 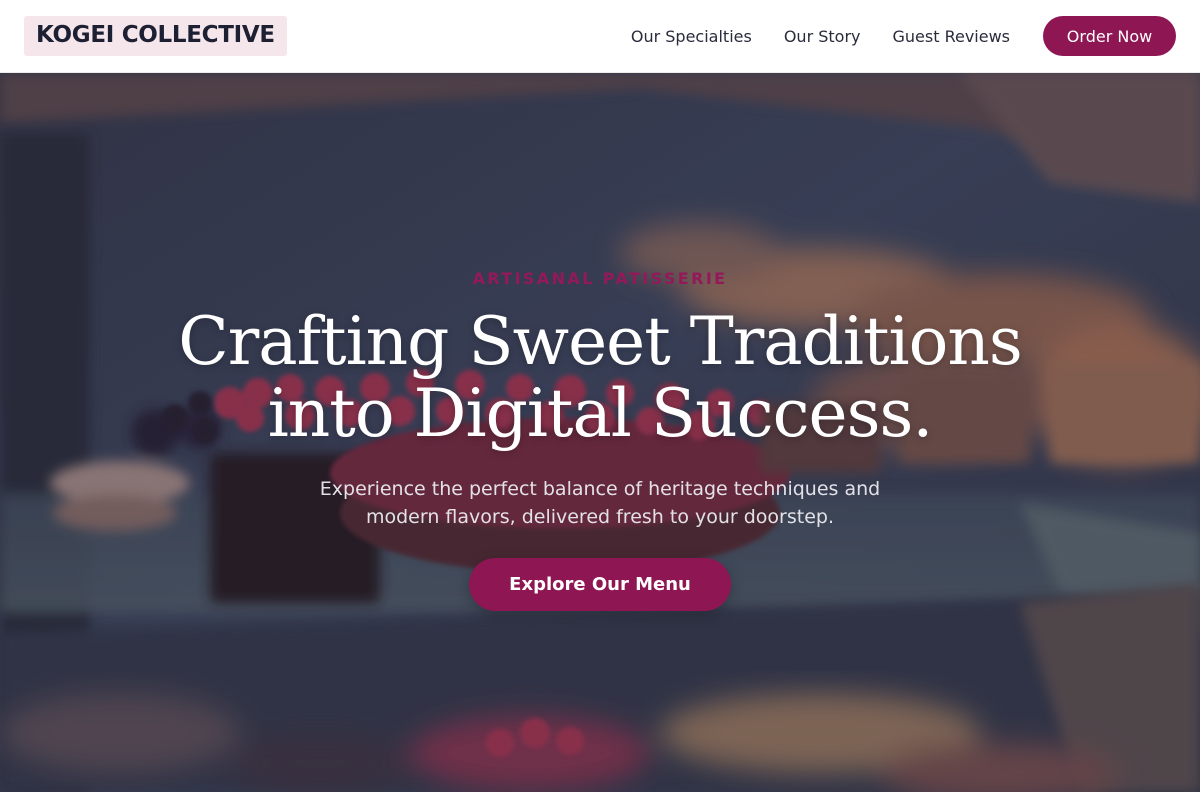 I want to click on explore-menu-button: Explore Our Menu, so click(x=600, y=584).